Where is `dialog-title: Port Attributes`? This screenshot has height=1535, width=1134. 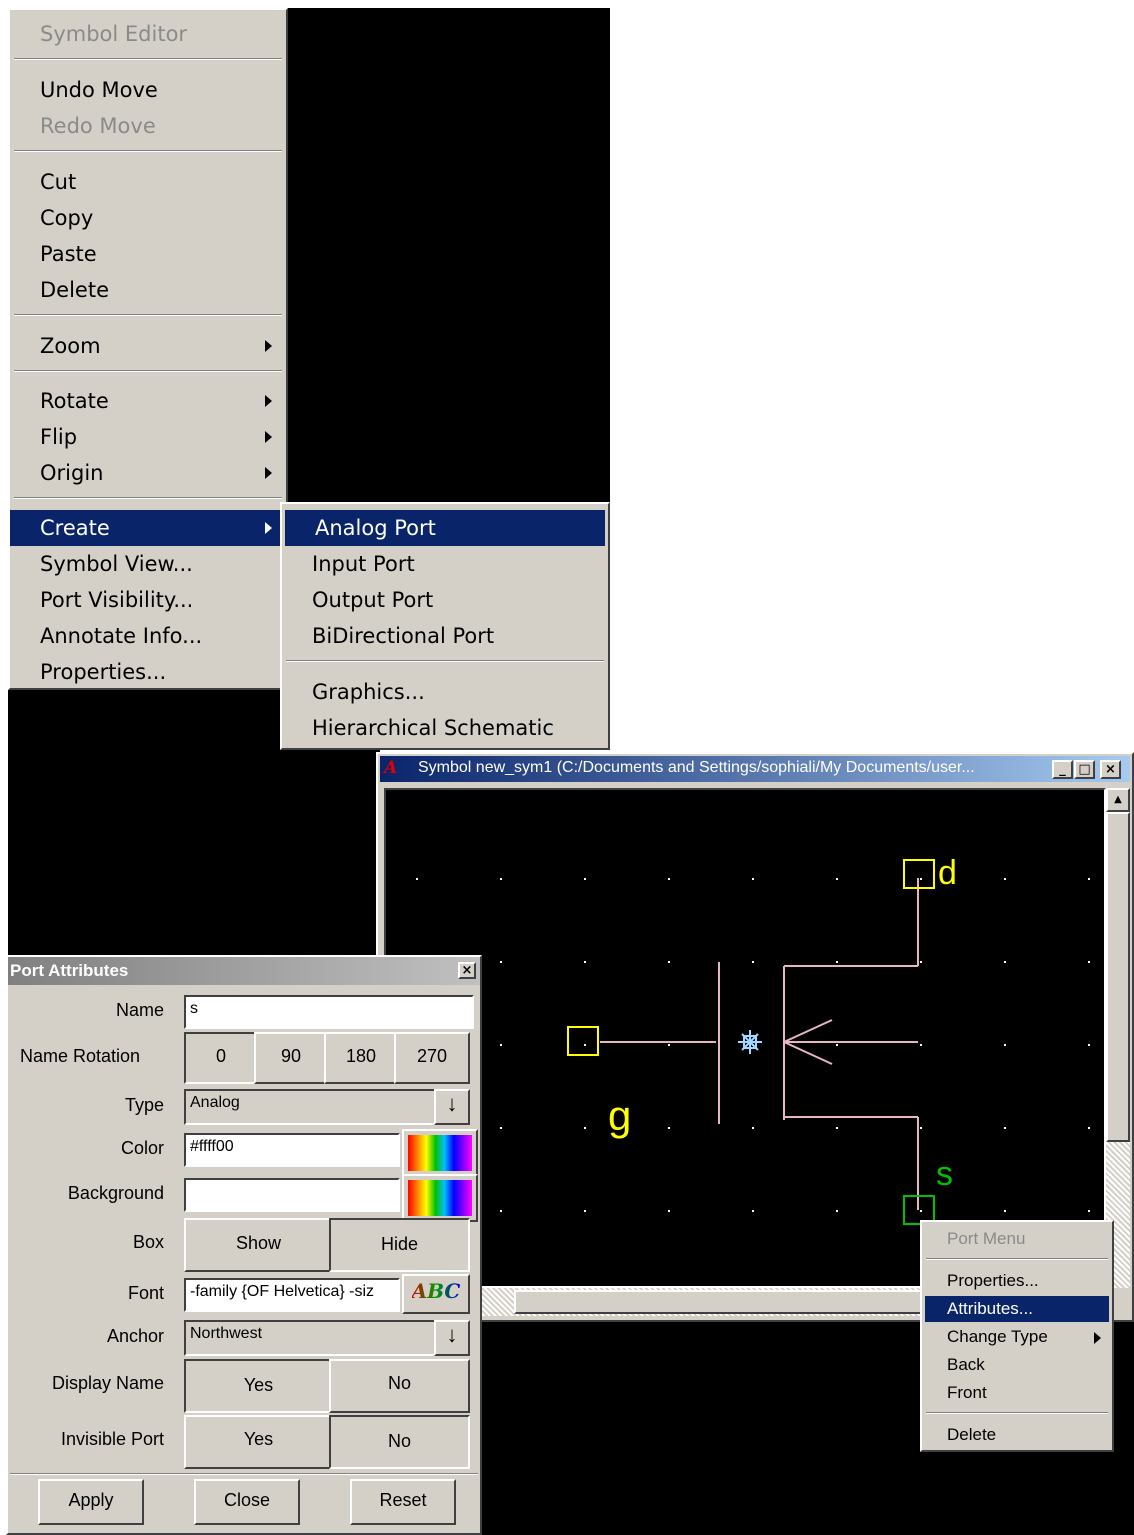
dialog-title: Port Attributes is located at coordinates (69, 970).